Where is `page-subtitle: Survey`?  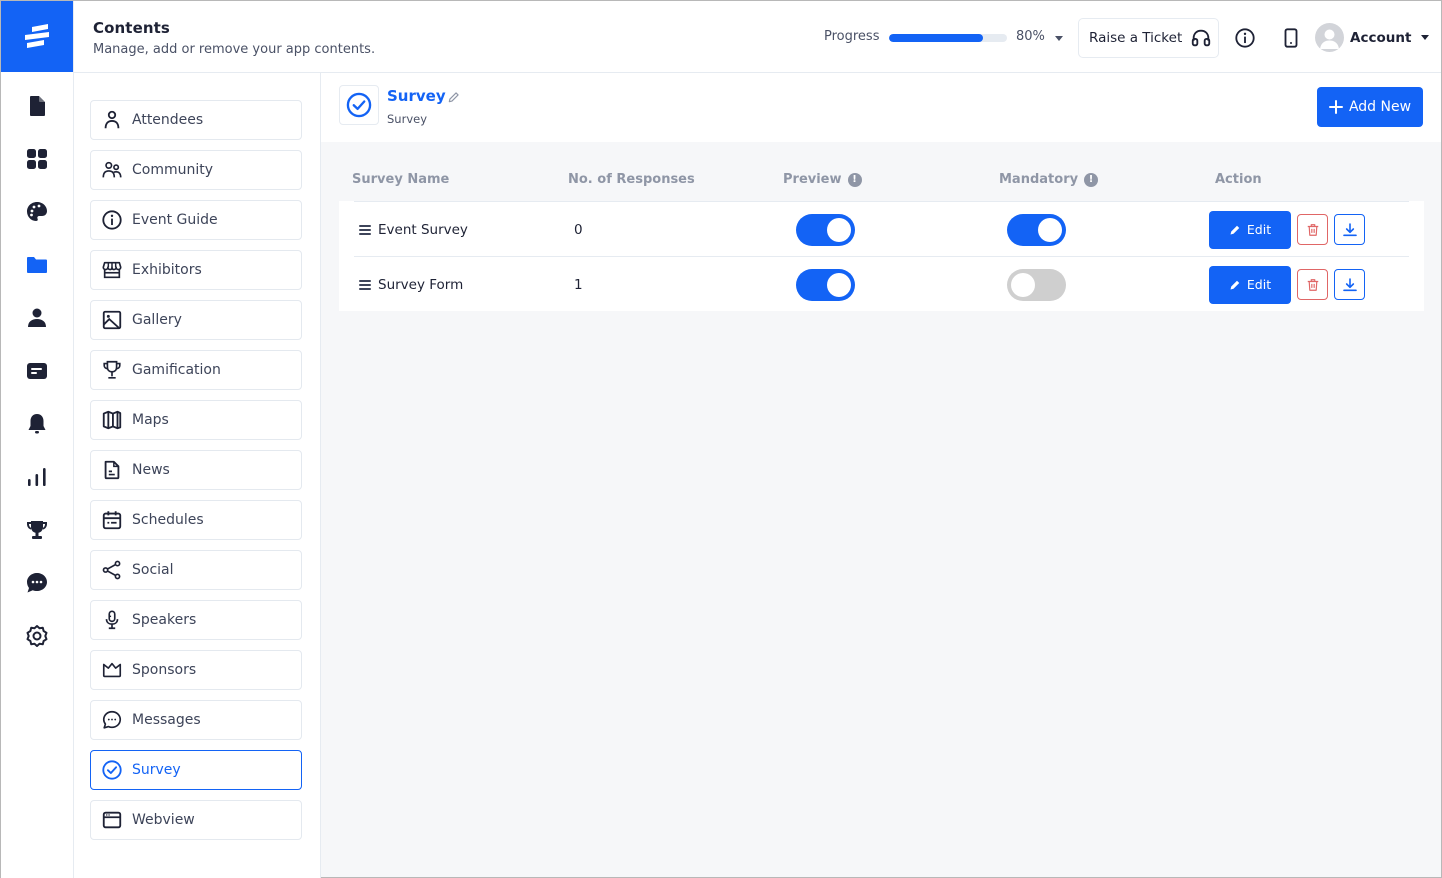
page-subtitle: Survey is located at coordinates (407, 119).